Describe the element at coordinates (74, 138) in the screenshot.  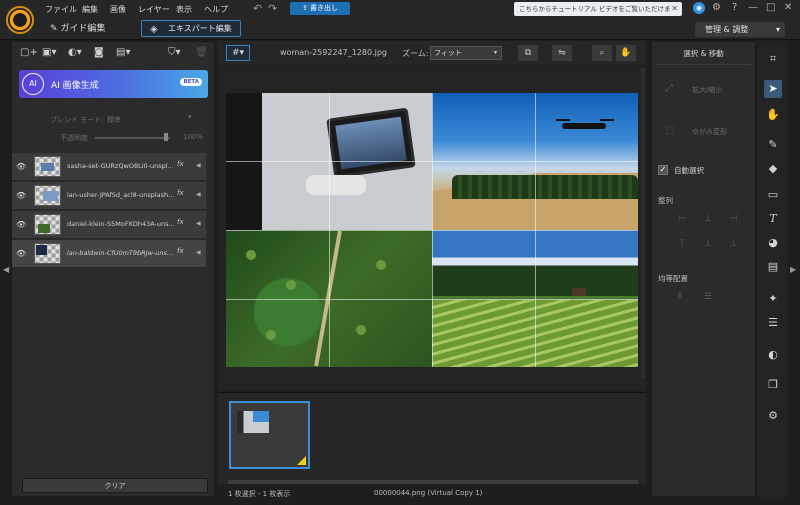
I see `opacity-label: 不透明度` at that location.